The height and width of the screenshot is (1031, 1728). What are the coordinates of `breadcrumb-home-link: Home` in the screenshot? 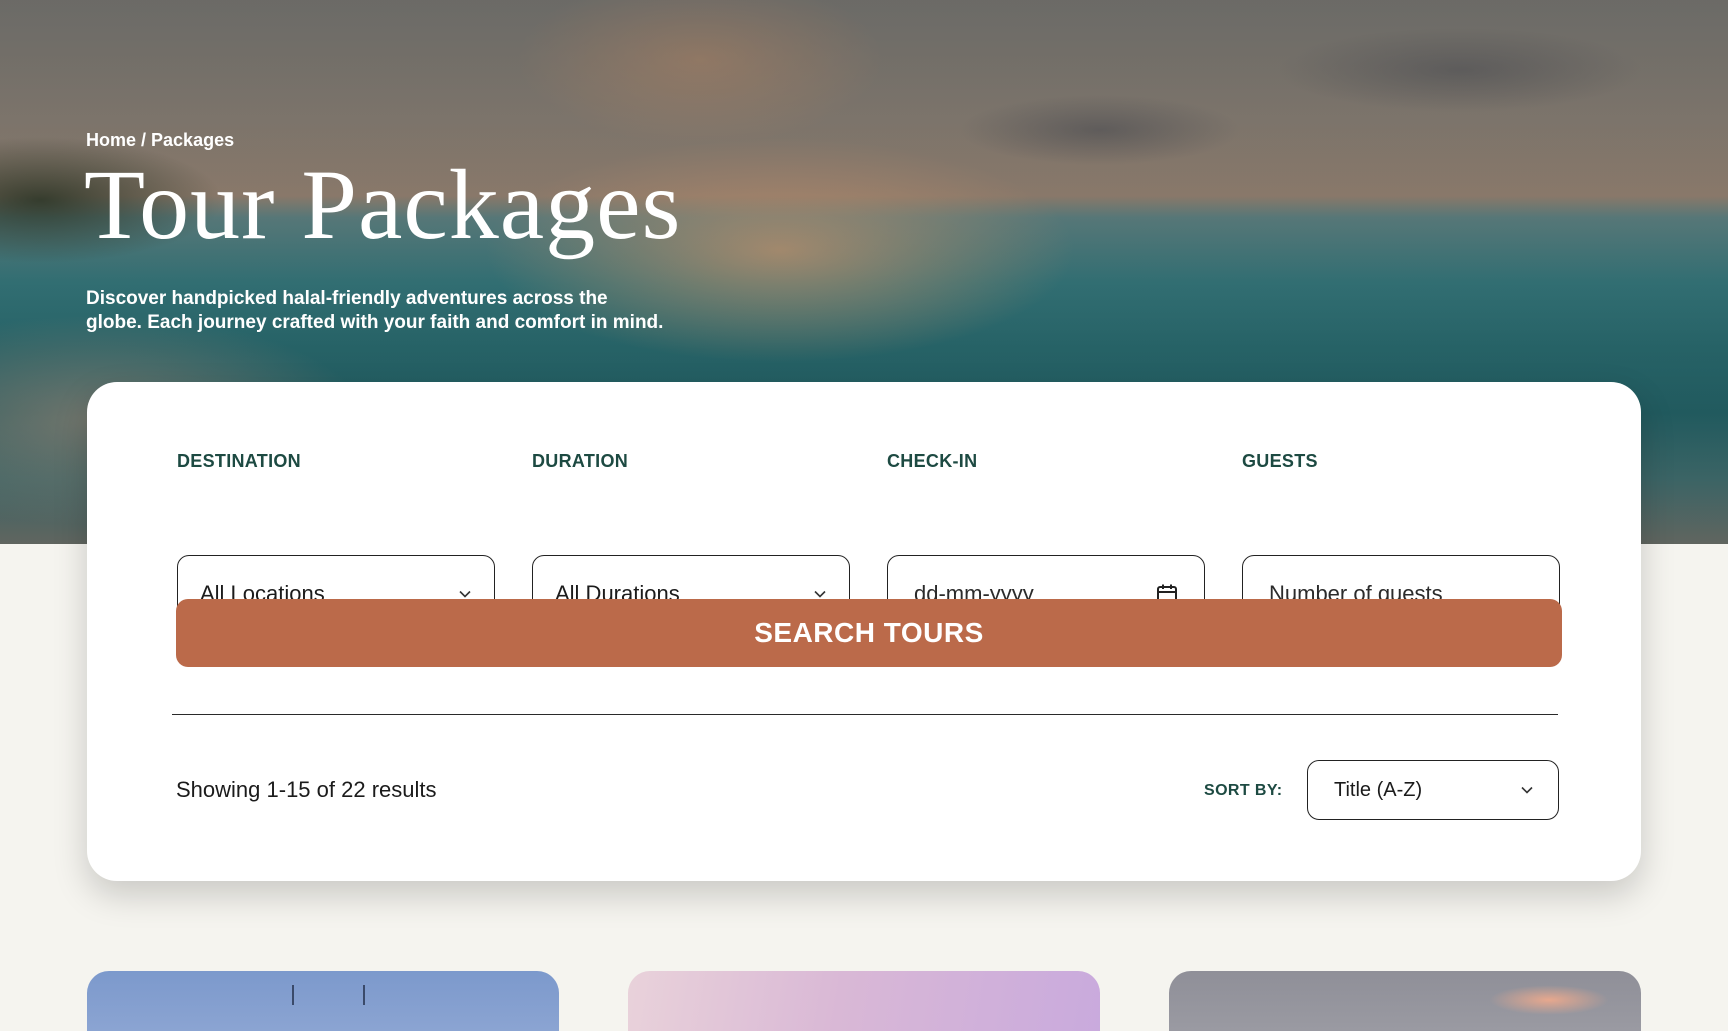 It's located at (111, 140).